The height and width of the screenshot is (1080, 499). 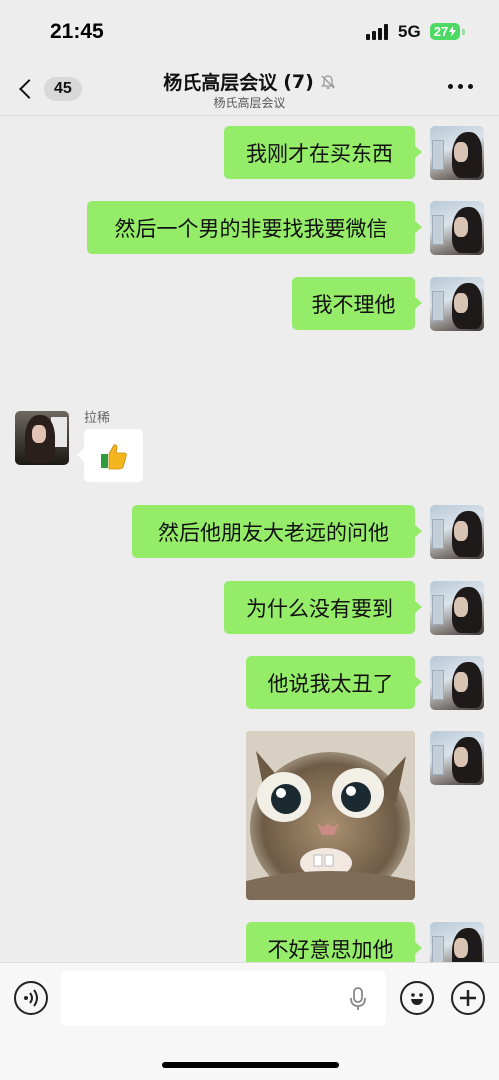 I want to click on voice-icon, so click(x=31, y=998).